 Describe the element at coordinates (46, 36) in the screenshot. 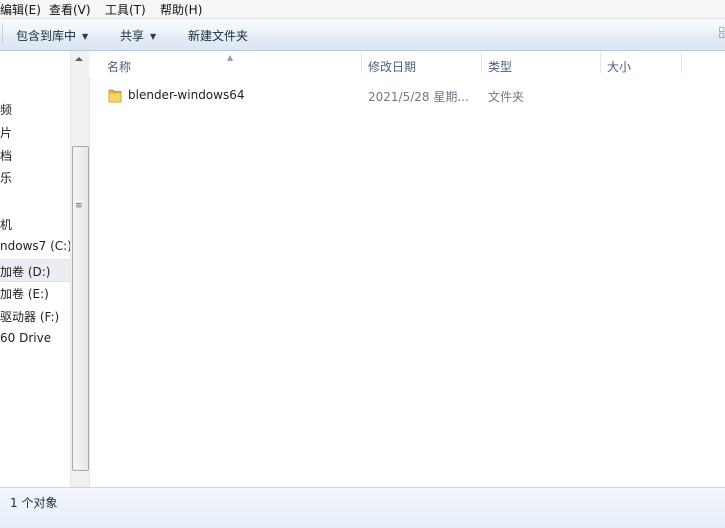

I see `include-in-library-label: 包含到库中` at that location.